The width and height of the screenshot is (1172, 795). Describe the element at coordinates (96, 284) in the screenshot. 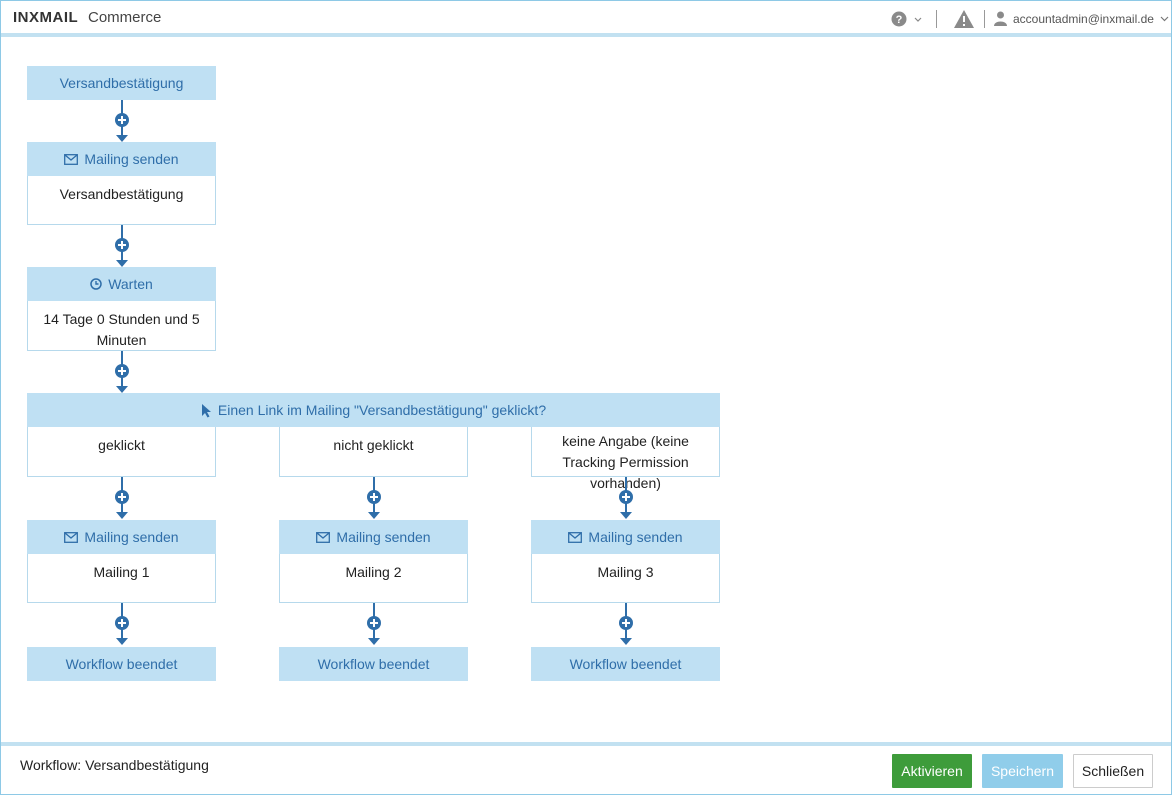

I see `clock-icon` at that location.